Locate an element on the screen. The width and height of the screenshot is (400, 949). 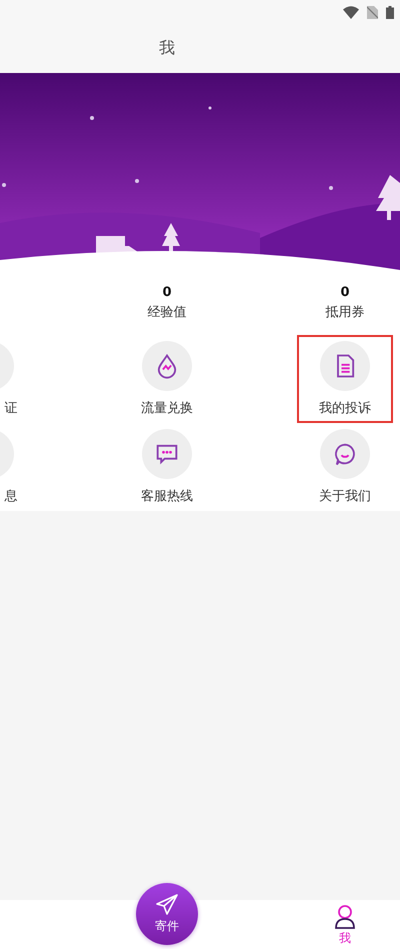
paper-plane-icon is located at coordinates (167, 905).